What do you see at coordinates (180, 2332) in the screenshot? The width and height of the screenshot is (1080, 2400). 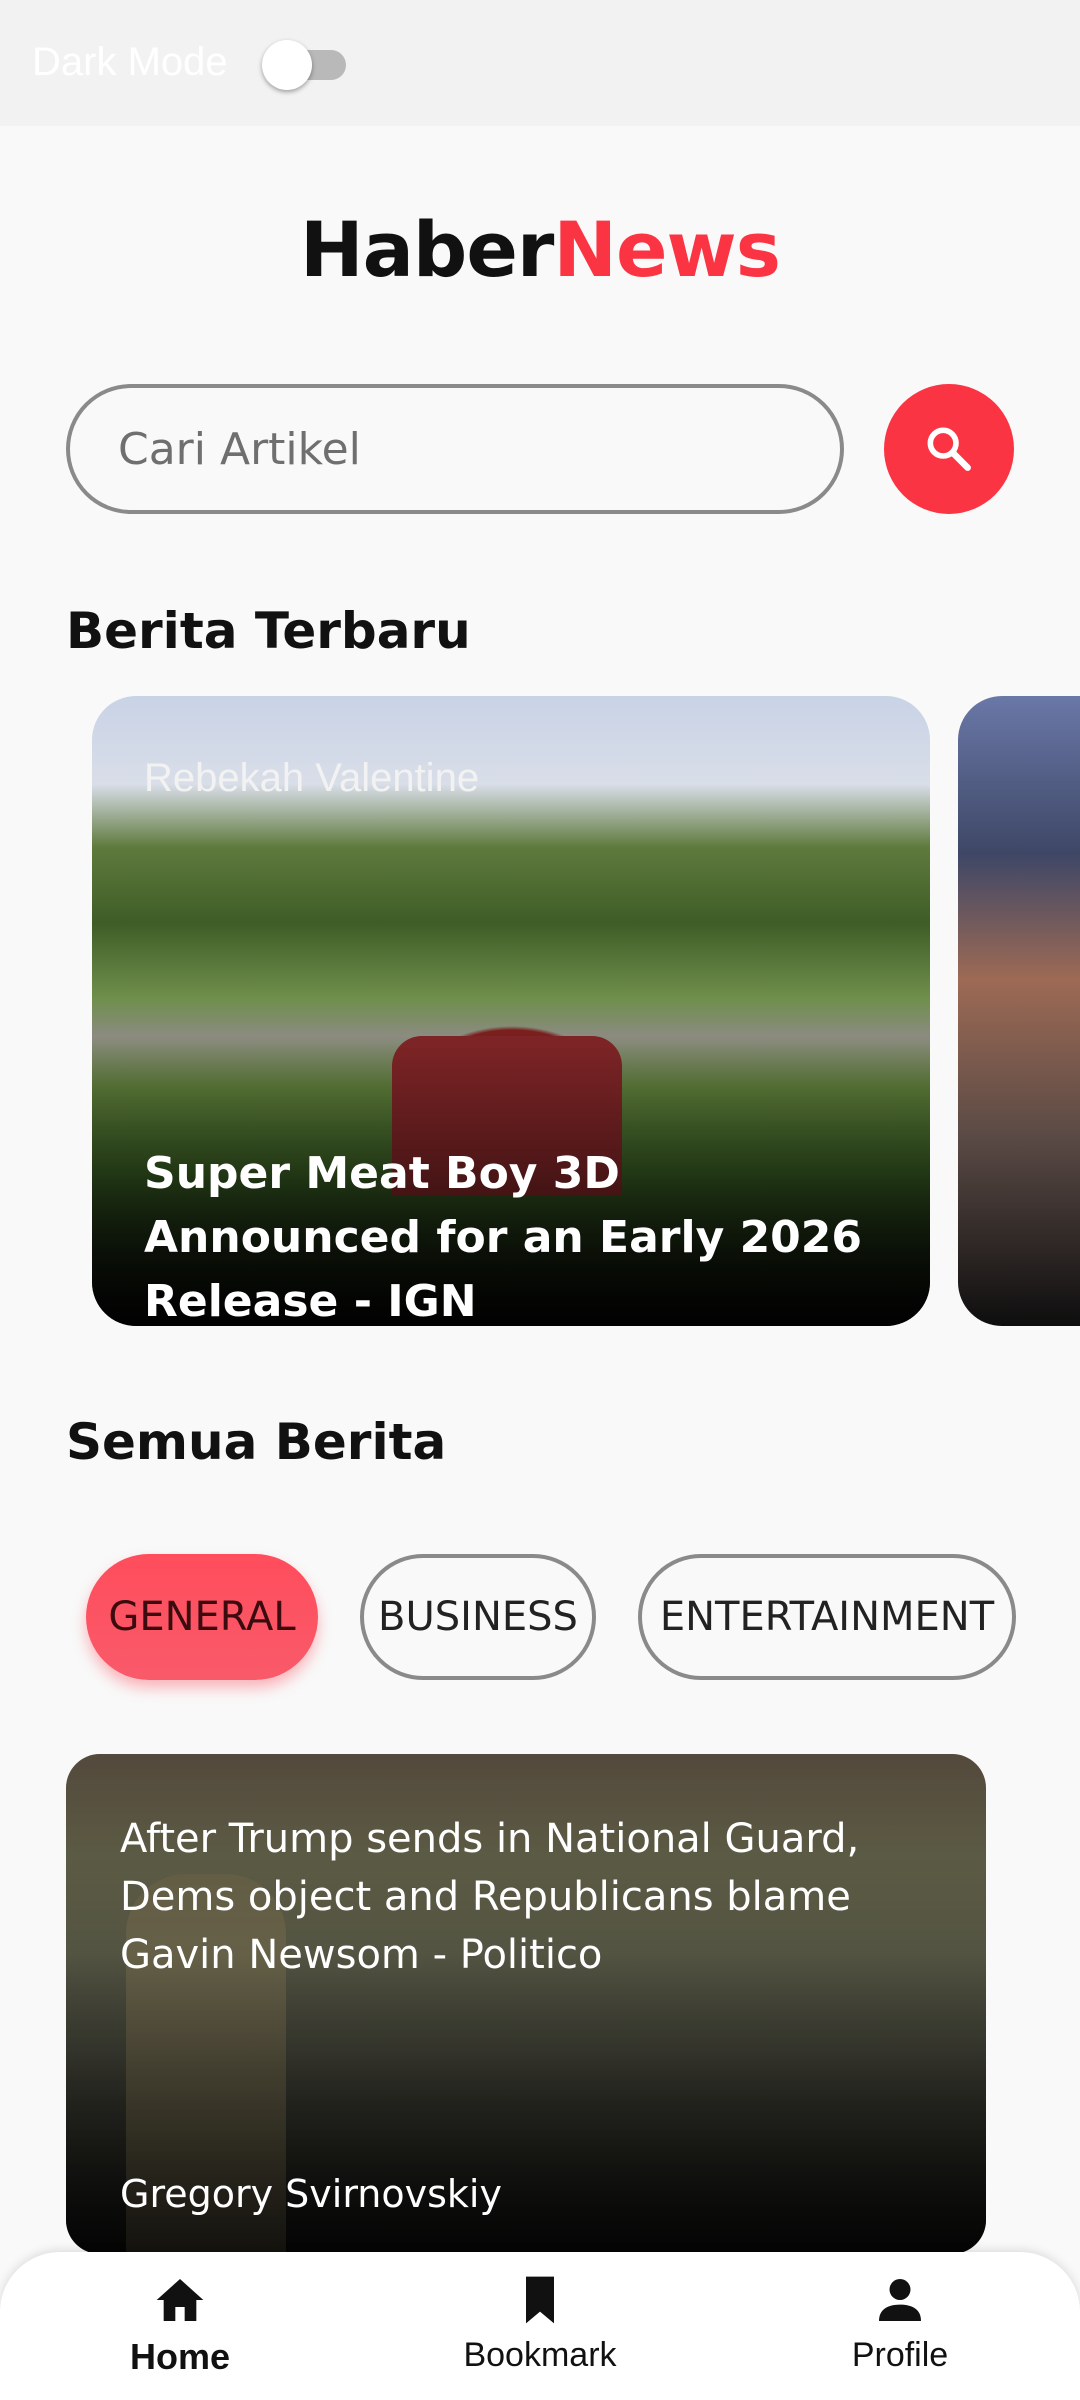 I see `nav-home: Home` at bounding box center [180, 2332].